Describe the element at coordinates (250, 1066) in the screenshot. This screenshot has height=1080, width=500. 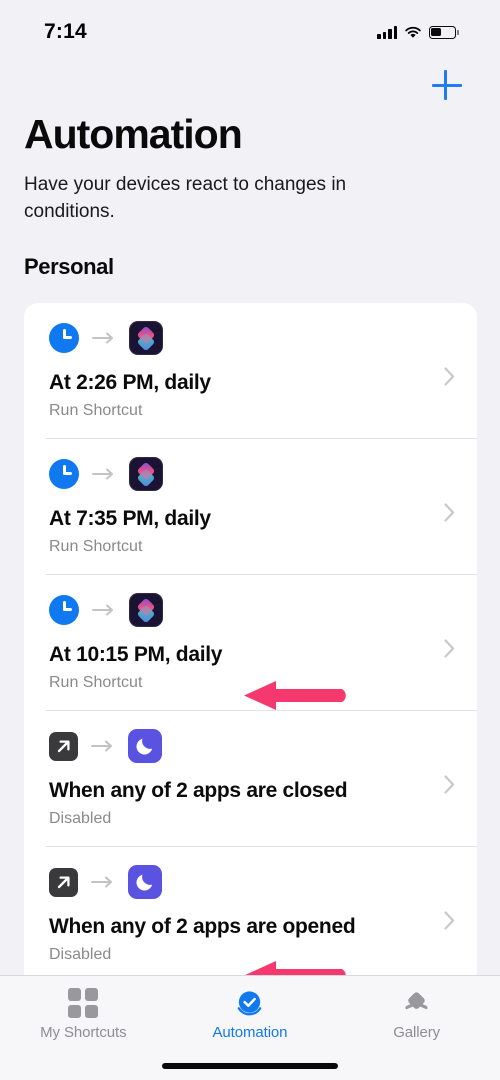
I see `home-indicator` at that location.